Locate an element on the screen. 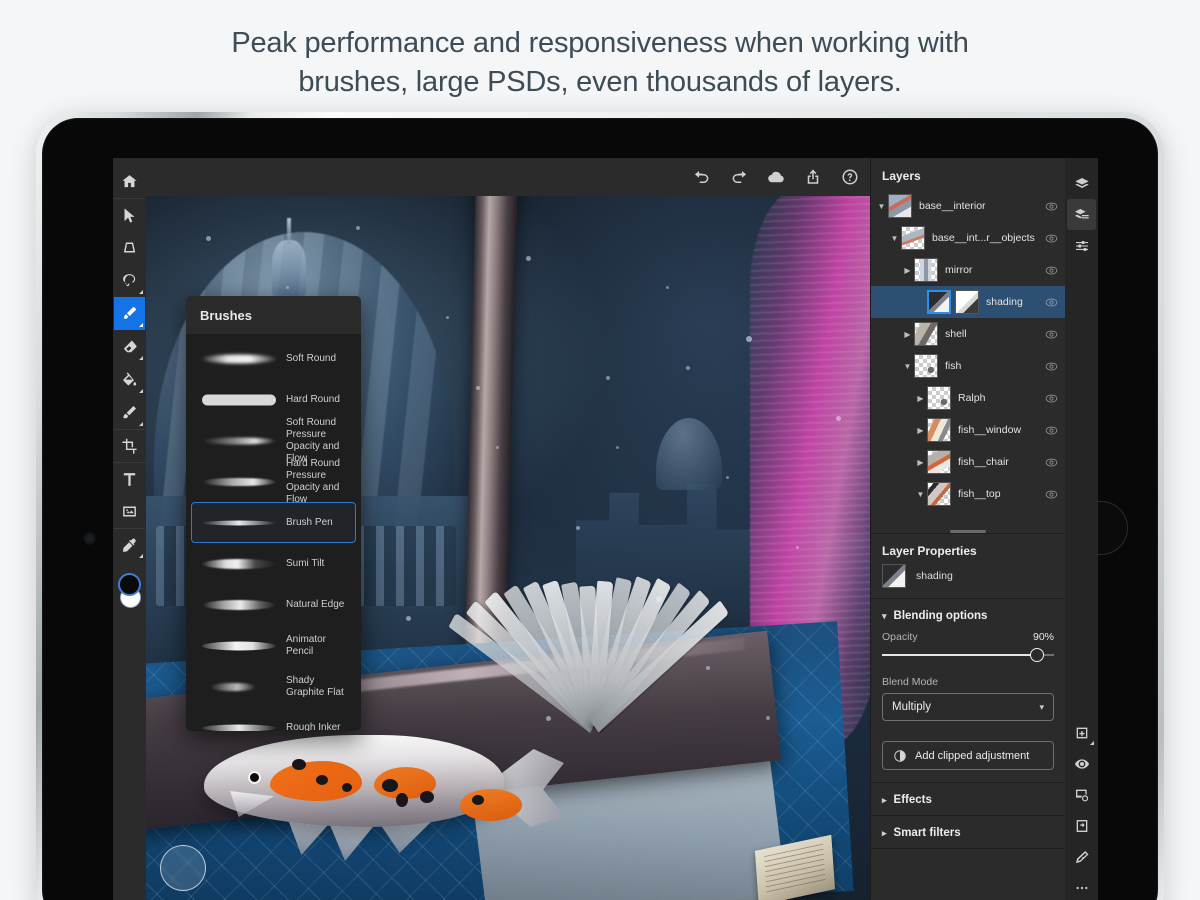 The width and height of the screenshot is (1200, 900). layer-row: shading is located at coordinates (968, 302).